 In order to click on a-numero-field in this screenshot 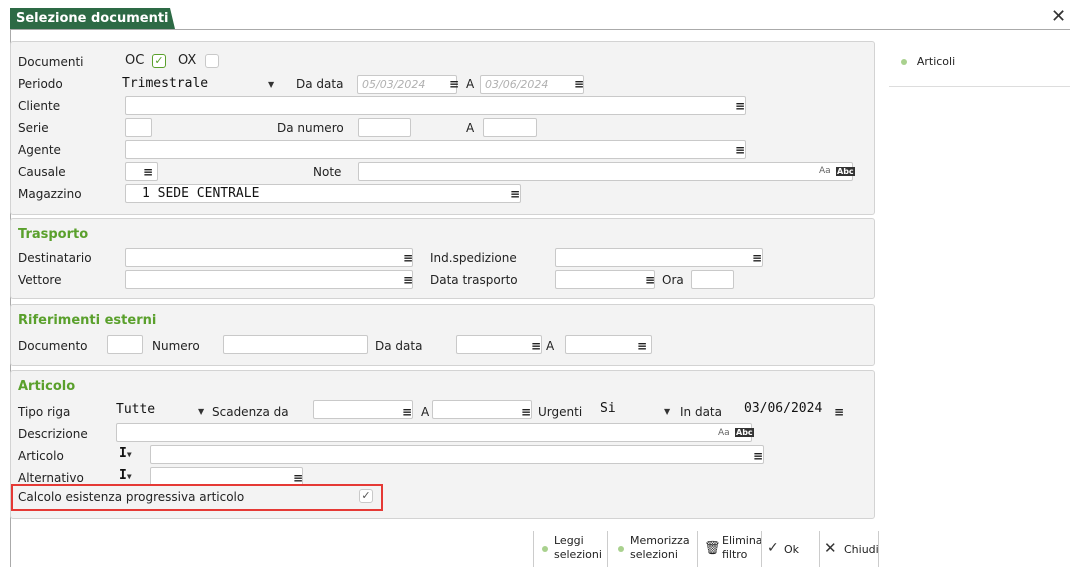, I will do `click(510, 127)`.